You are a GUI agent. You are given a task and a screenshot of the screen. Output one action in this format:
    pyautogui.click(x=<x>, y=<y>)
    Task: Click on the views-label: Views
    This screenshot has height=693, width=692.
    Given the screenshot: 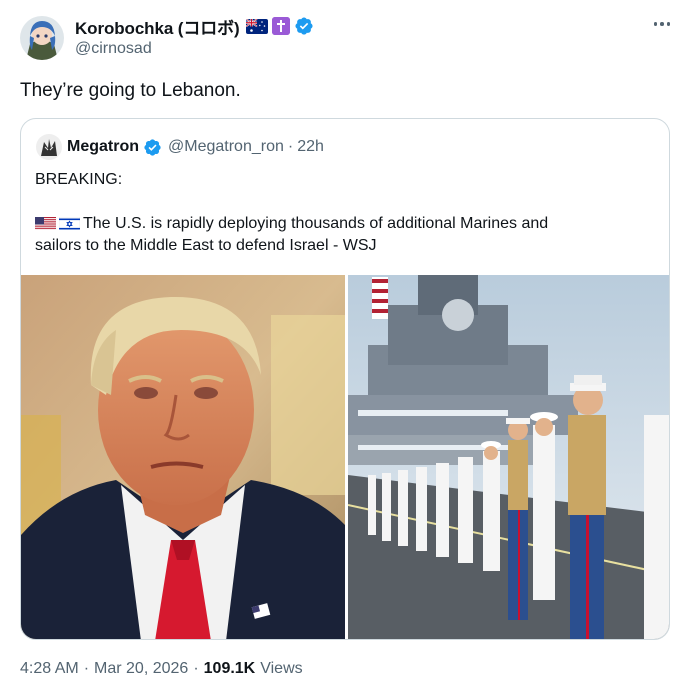 What is the action you would take?
    pyautogui.click(x=281, y=668)
    